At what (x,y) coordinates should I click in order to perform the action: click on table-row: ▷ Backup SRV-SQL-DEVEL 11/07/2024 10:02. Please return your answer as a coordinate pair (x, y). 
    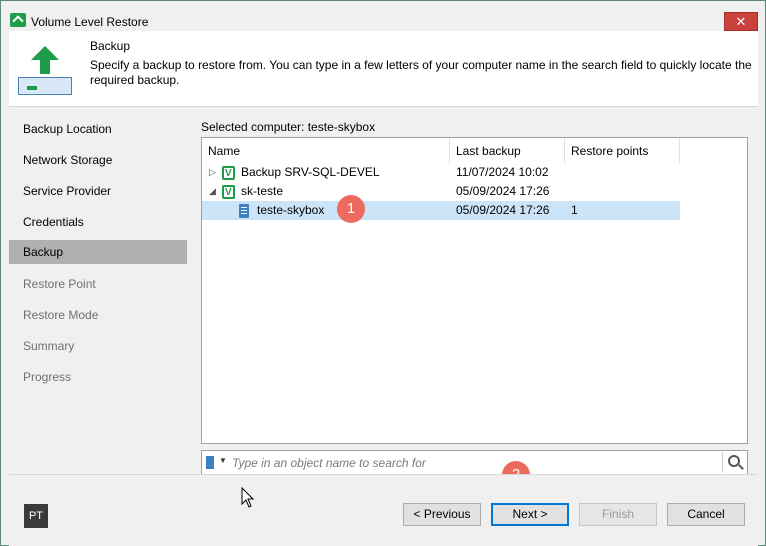
    Looking at the image, I should click on (441, 173).